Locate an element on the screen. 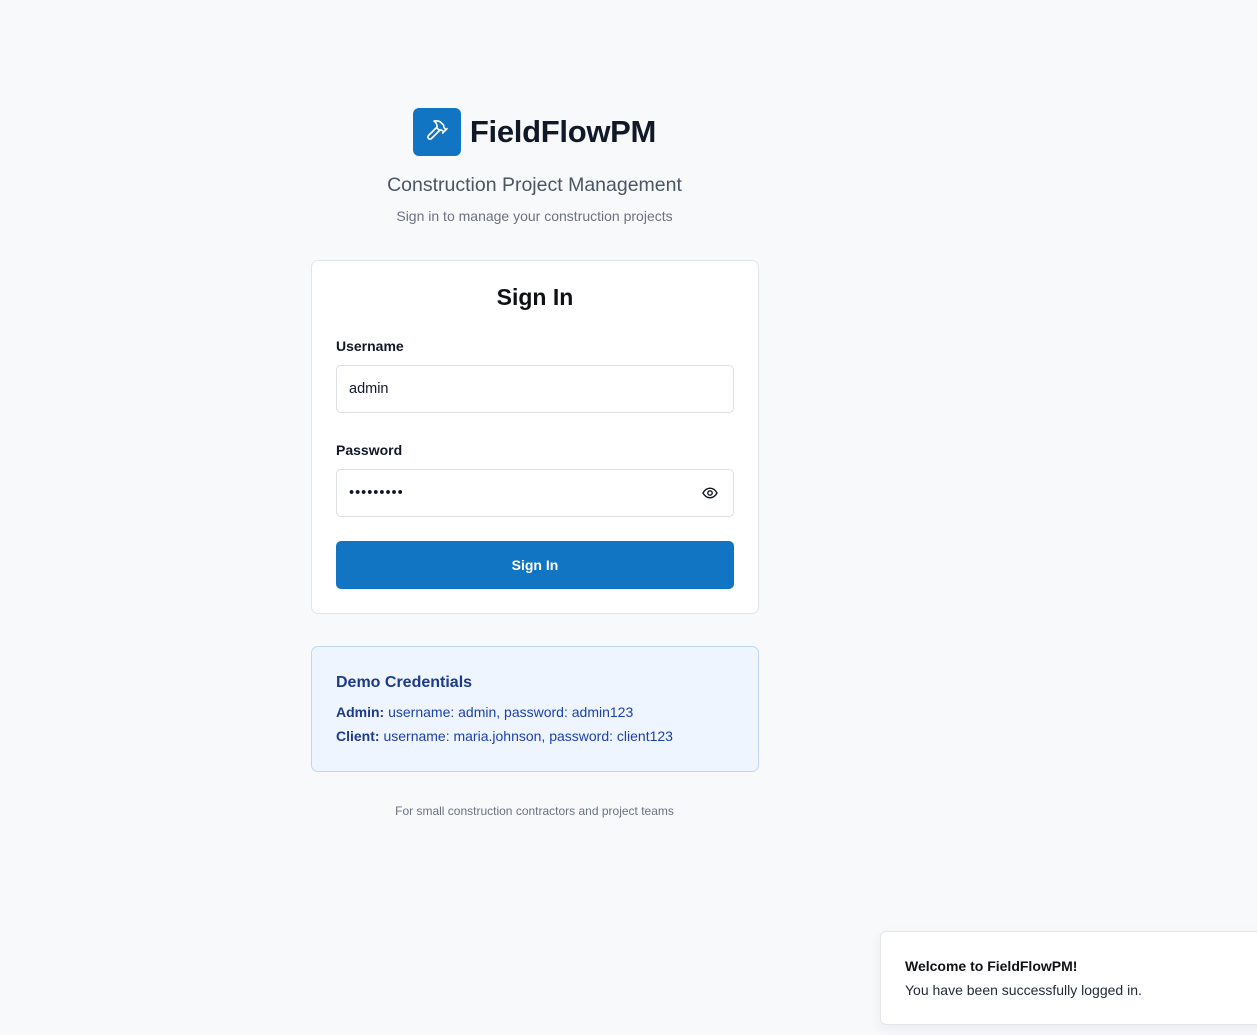 The width and height of the screenshot is (1257, 1035). page-subtitle: Construction Project Management is located at coordinates (534, 185).